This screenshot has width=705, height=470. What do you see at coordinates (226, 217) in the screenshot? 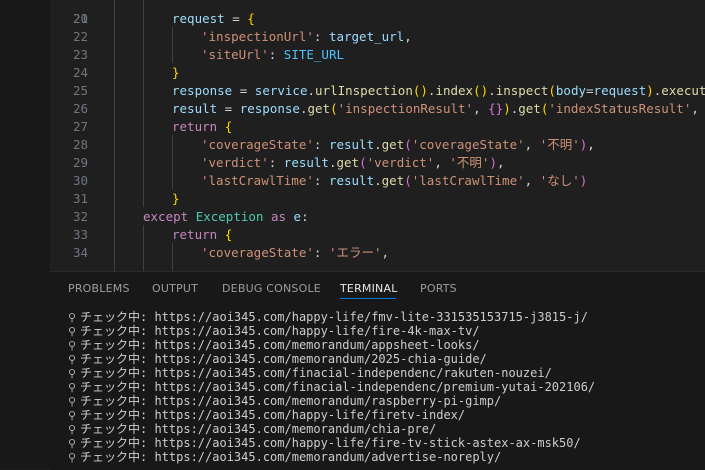
I see `code-text: except Exception as e:` at bounding box center [226, 217].